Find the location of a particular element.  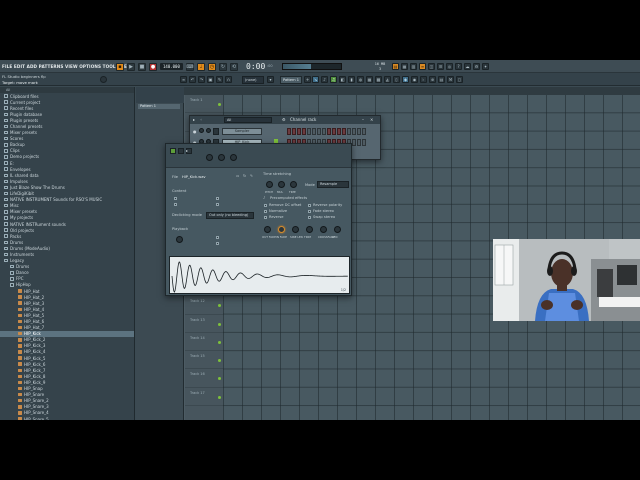

channel-pitch-knob is located at coordinates (233, 157).